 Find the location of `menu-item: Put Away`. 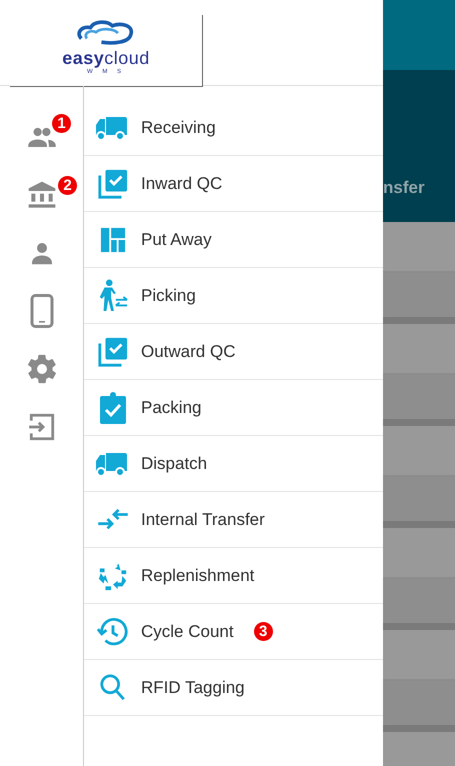

menu-item: Put Away is located at coordinates (233, 240).